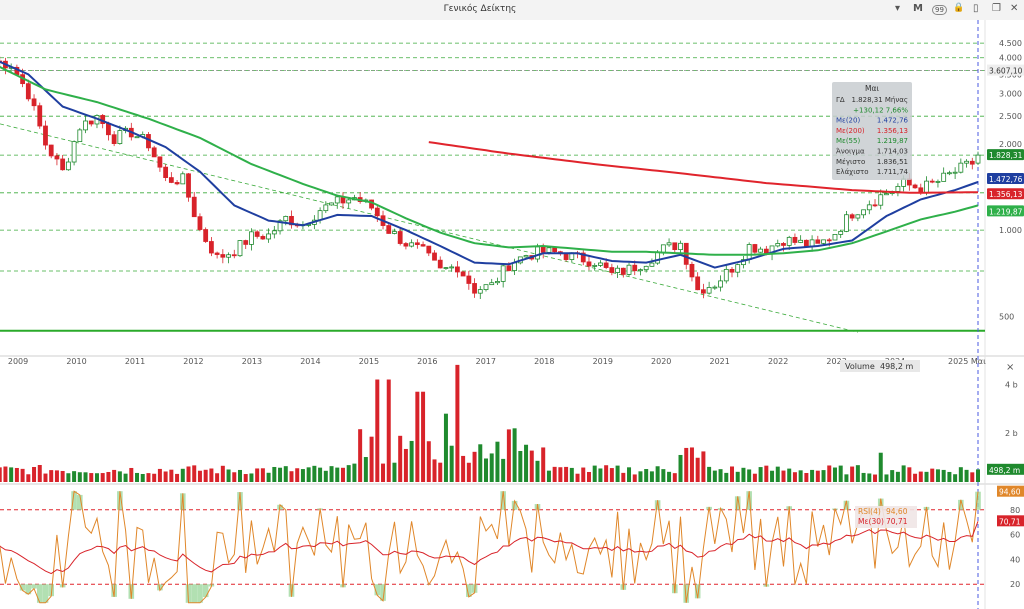  What do you see at coordinates (661, 361) in the screenshot?
I see `x-tick-label: 2020` at bounding box center [661, 361].